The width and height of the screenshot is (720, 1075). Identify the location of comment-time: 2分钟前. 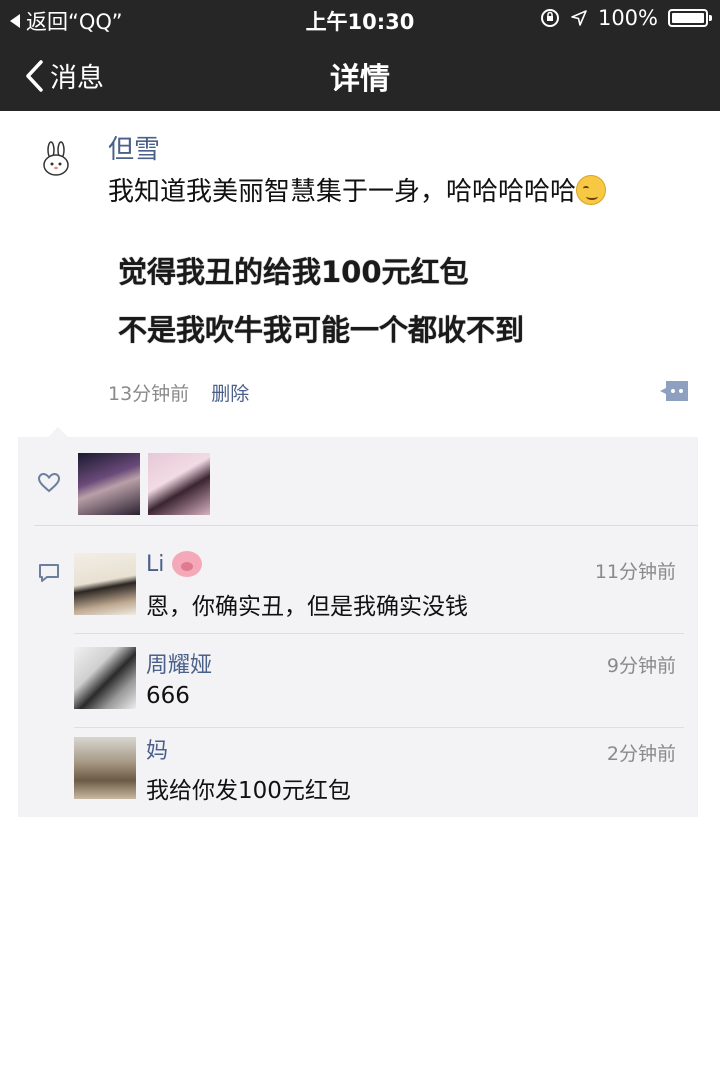
(641, 754).